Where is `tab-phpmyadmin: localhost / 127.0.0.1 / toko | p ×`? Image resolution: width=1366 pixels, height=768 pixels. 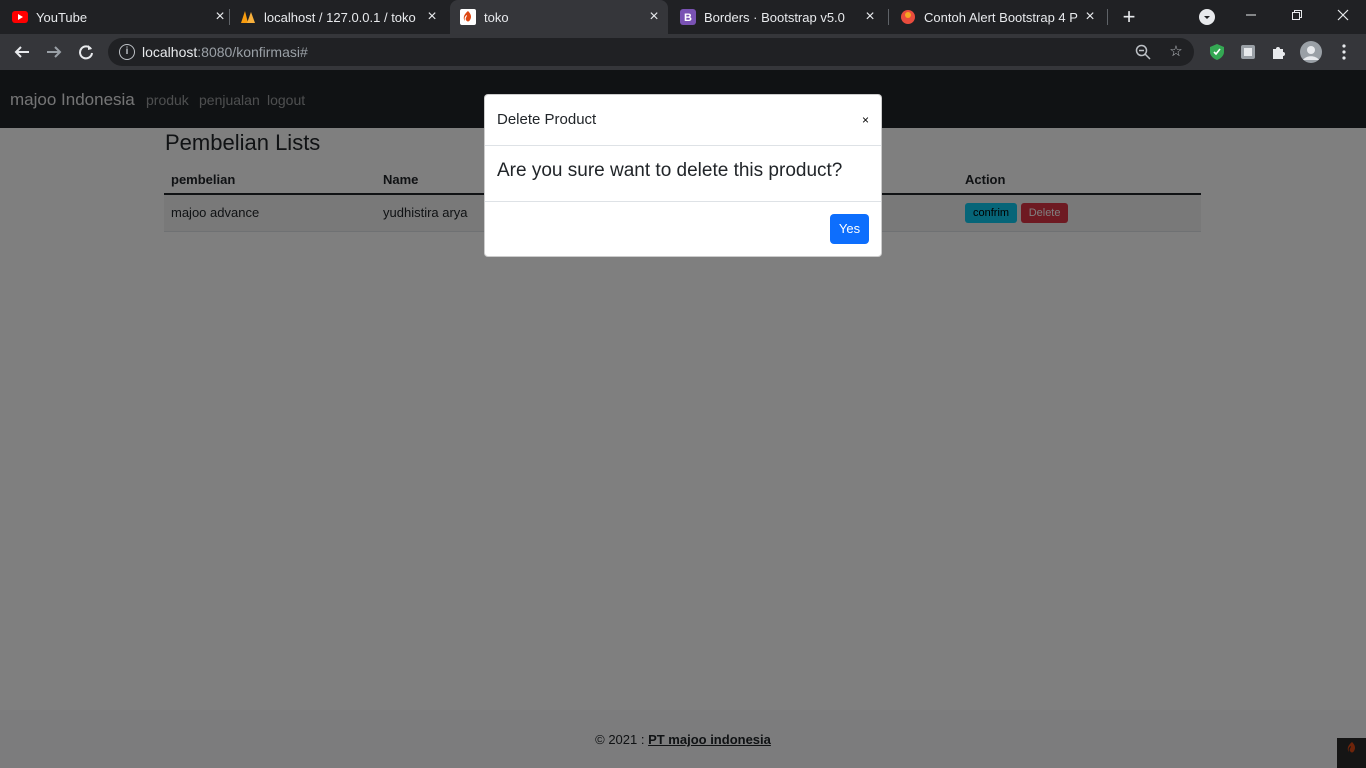 tab-phpmyadmin: localhost / 127.0.0.1 / toko | p × is located at coordinates (340, 17).